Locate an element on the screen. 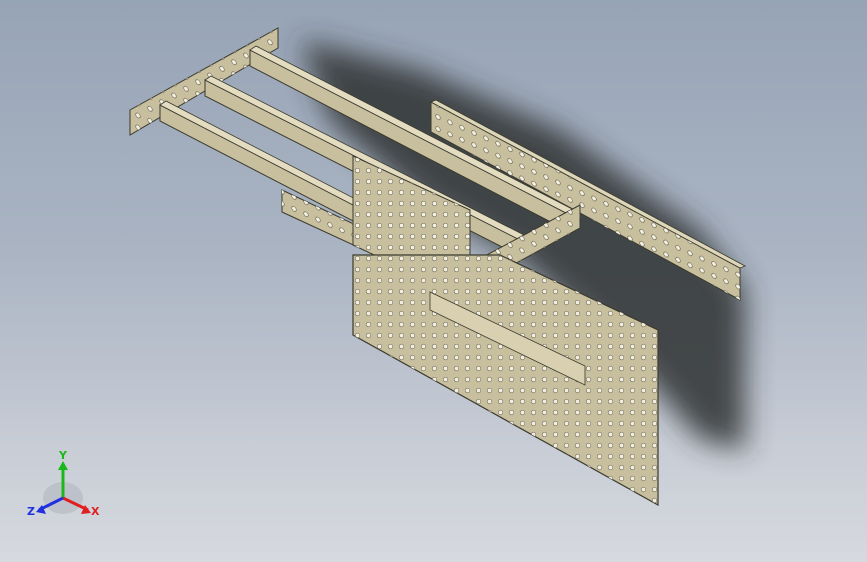 This screenshot has height=562, width=867. x-axis-label: X is located at coordinates (95, 511).